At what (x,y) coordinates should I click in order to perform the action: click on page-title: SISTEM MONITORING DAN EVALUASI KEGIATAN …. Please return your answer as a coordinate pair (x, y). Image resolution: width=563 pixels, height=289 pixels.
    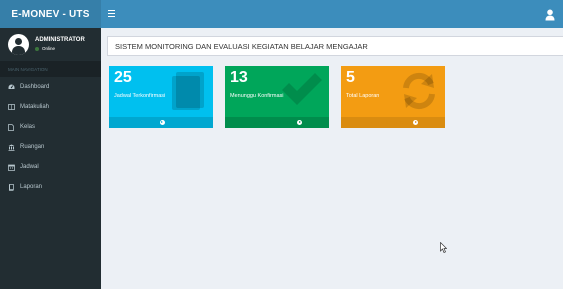
    Looking at the image, I should click on (335, 46).